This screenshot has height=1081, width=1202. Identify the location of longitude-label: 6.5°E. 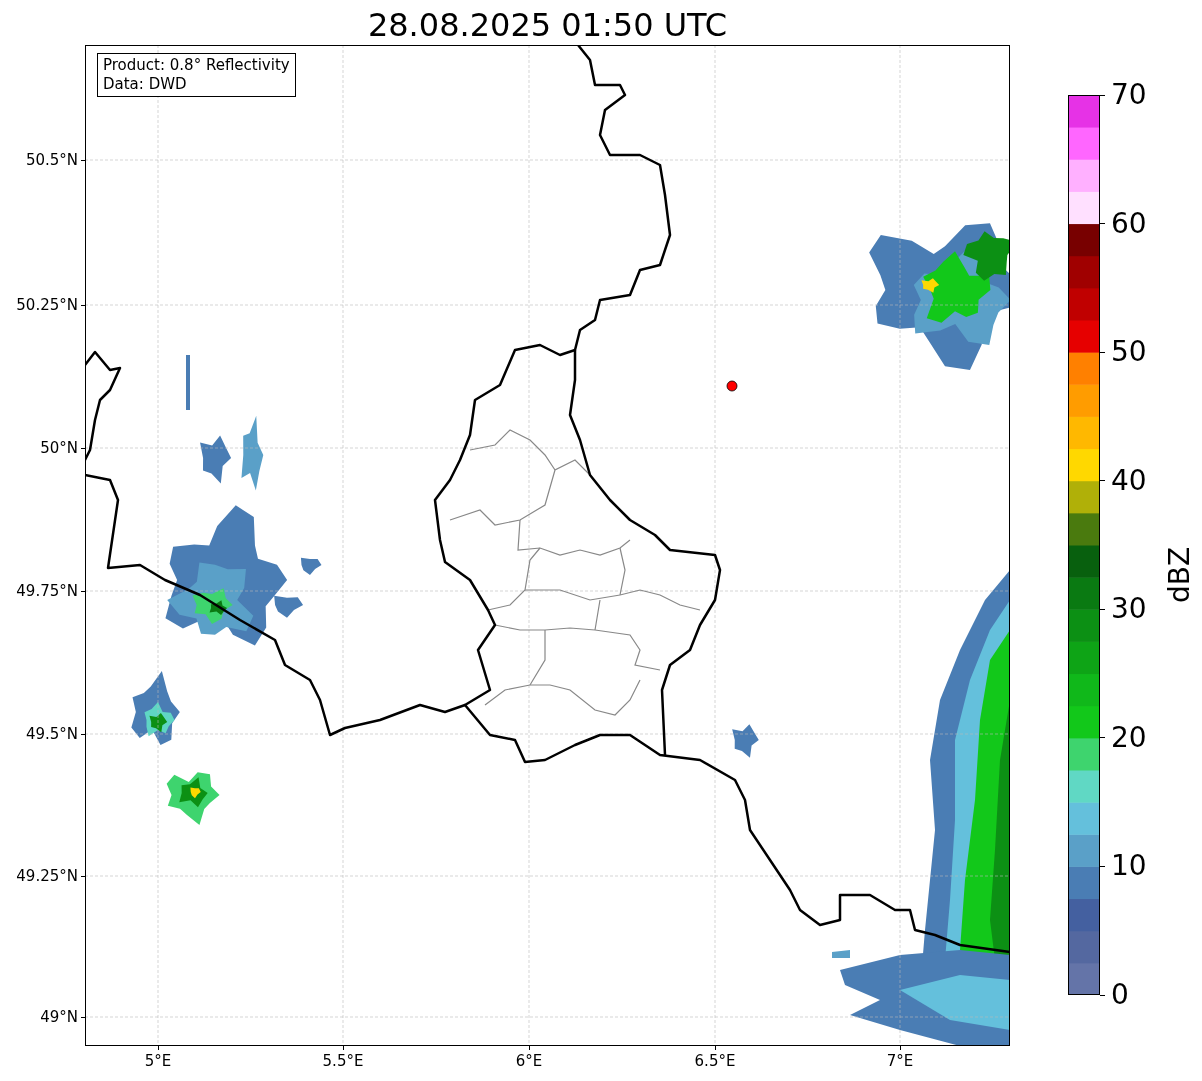
(715, 1061).